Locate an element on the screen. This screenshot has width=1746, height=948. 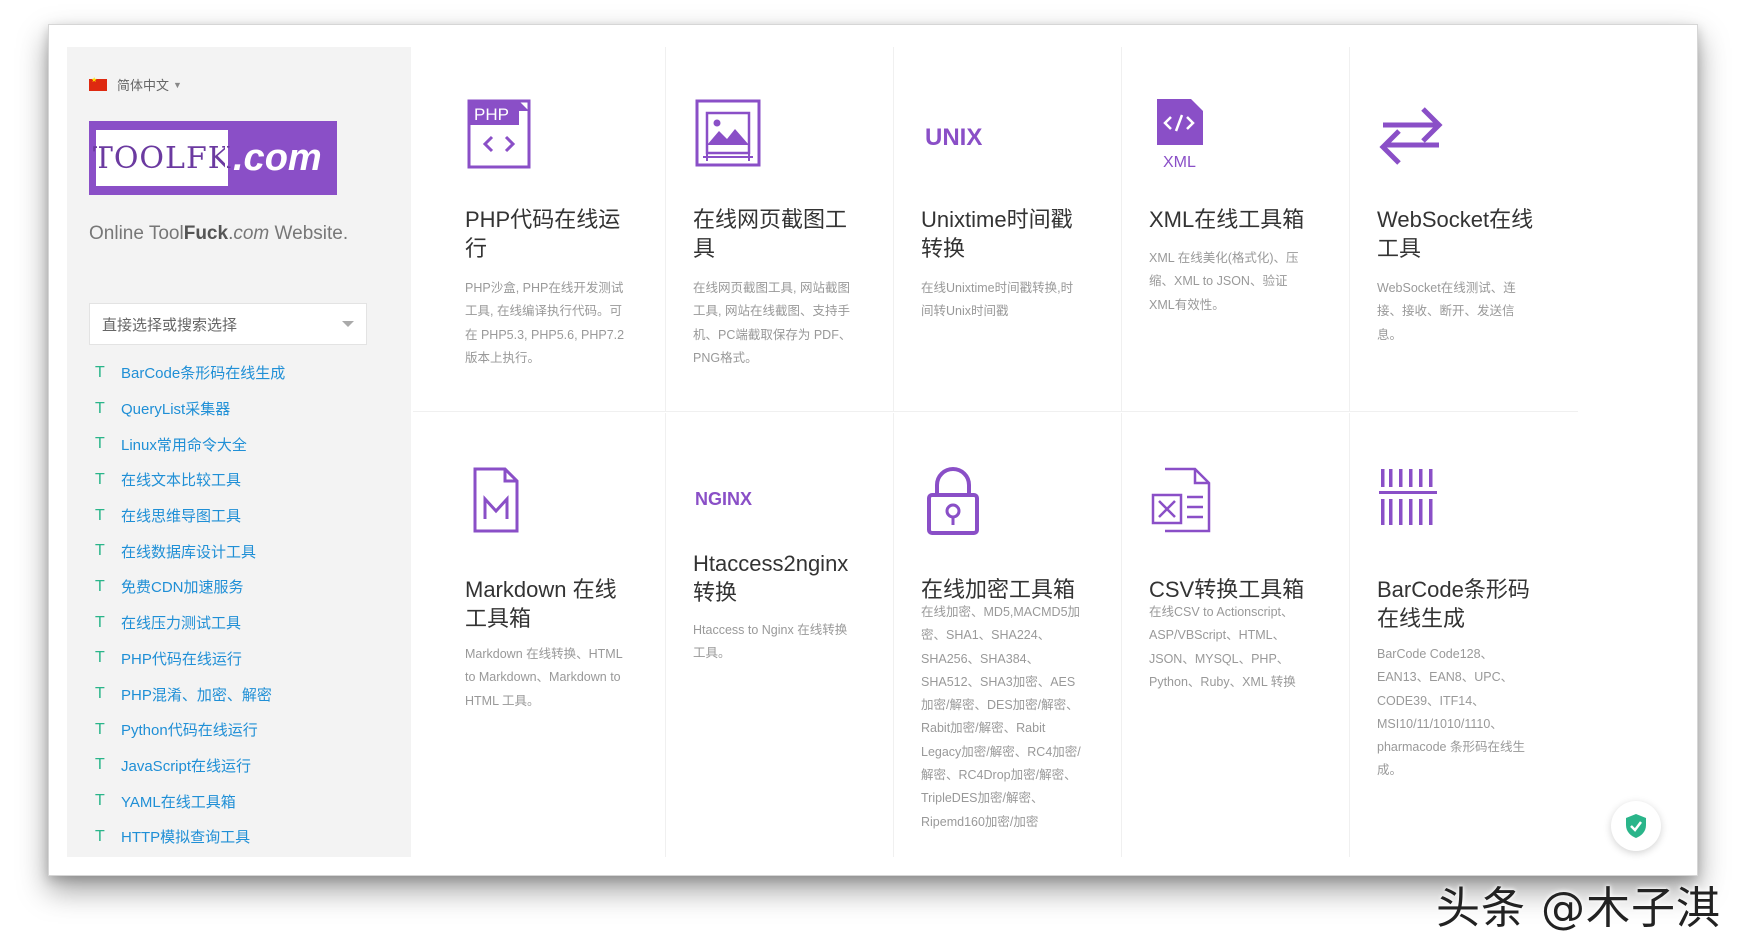
php-code-icon: PHP is located at coordinates (499, 134).